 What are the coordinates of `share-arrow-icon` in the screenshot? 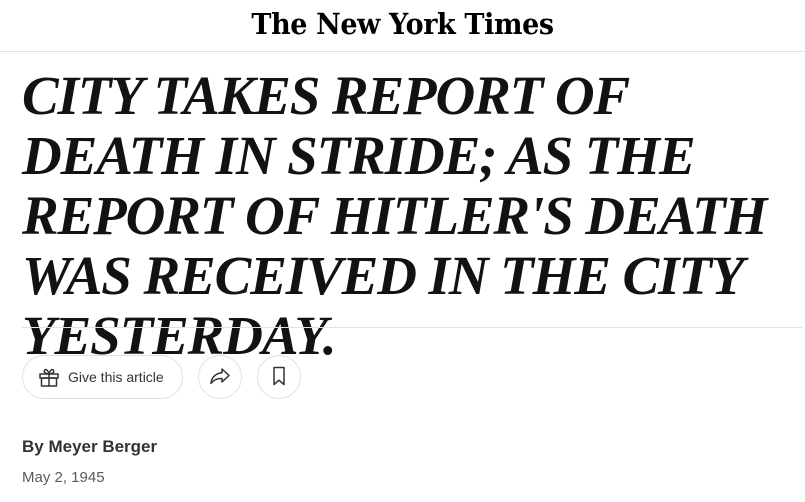 It's located at (220, 377).